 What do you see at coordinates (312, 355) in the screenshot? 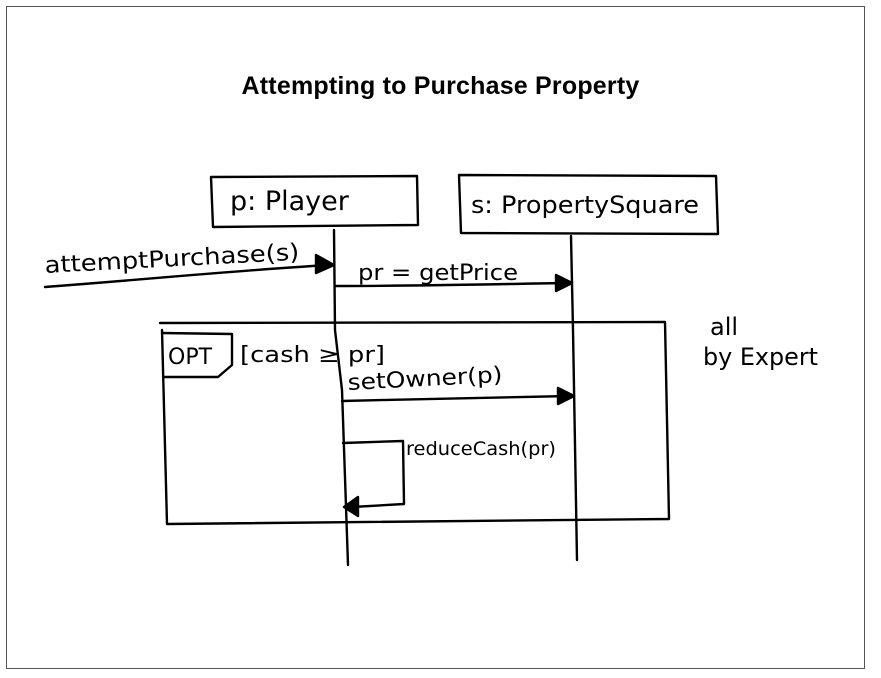
I see `opt-guard-label: [cash ≥ pr]` at bounding box center [312, 355].